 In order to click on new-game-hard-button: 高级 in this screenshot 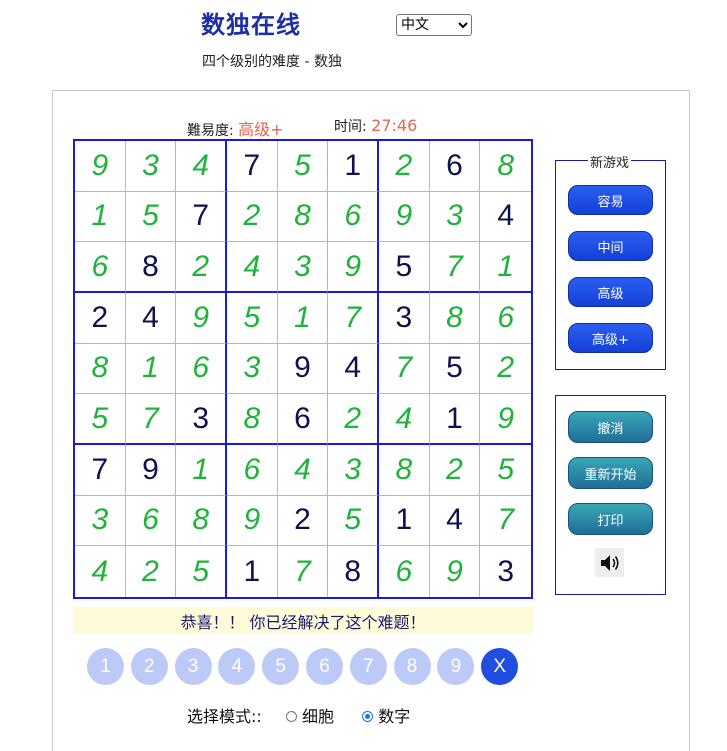, I will do `click(610, 292)`.